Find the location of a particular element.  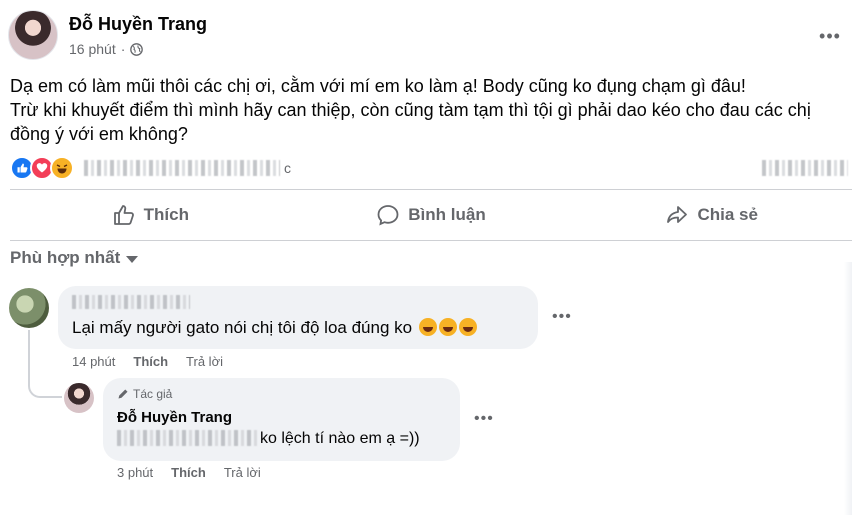

author-name: Đỗ Huyền Trang is located at coordinates (138, 24).